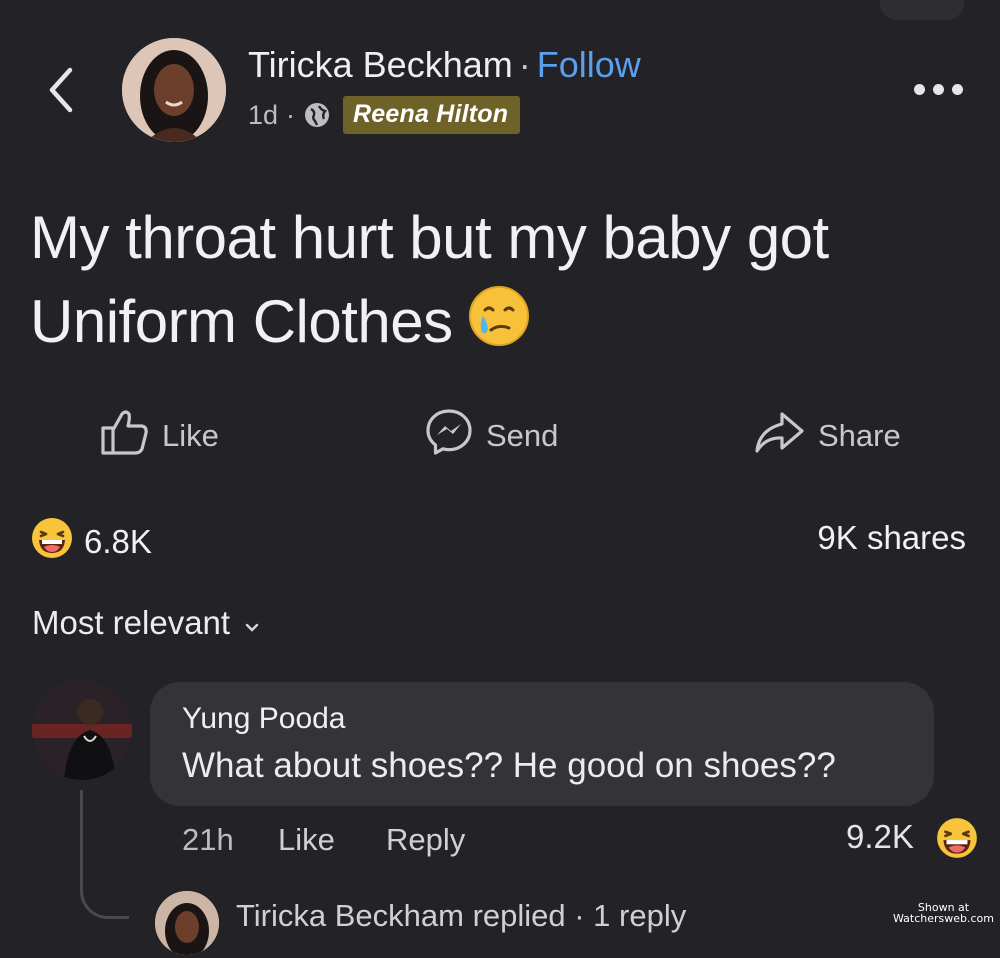  I want to click on comment-bubble, so click(542, 744).